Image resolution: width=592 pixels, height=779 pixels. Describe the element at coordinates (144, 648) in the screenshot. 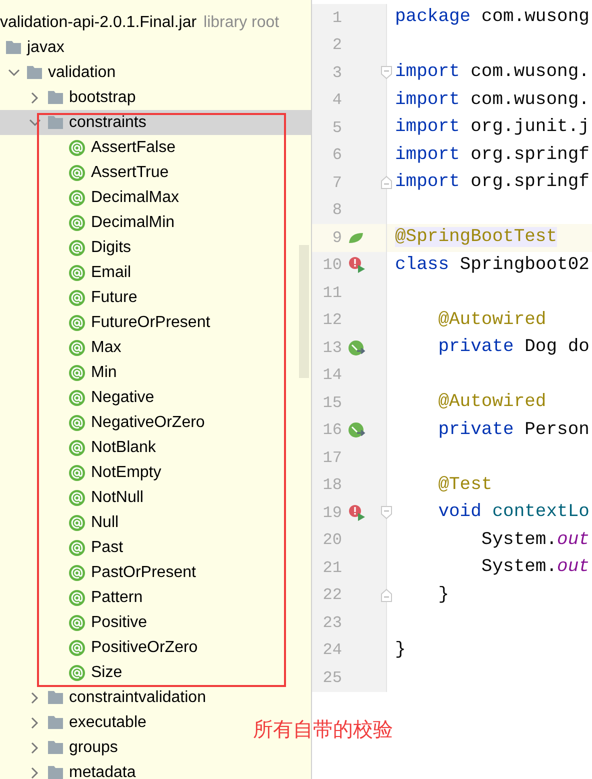

I see `annotation-name: PositiveOrZero` at that location.